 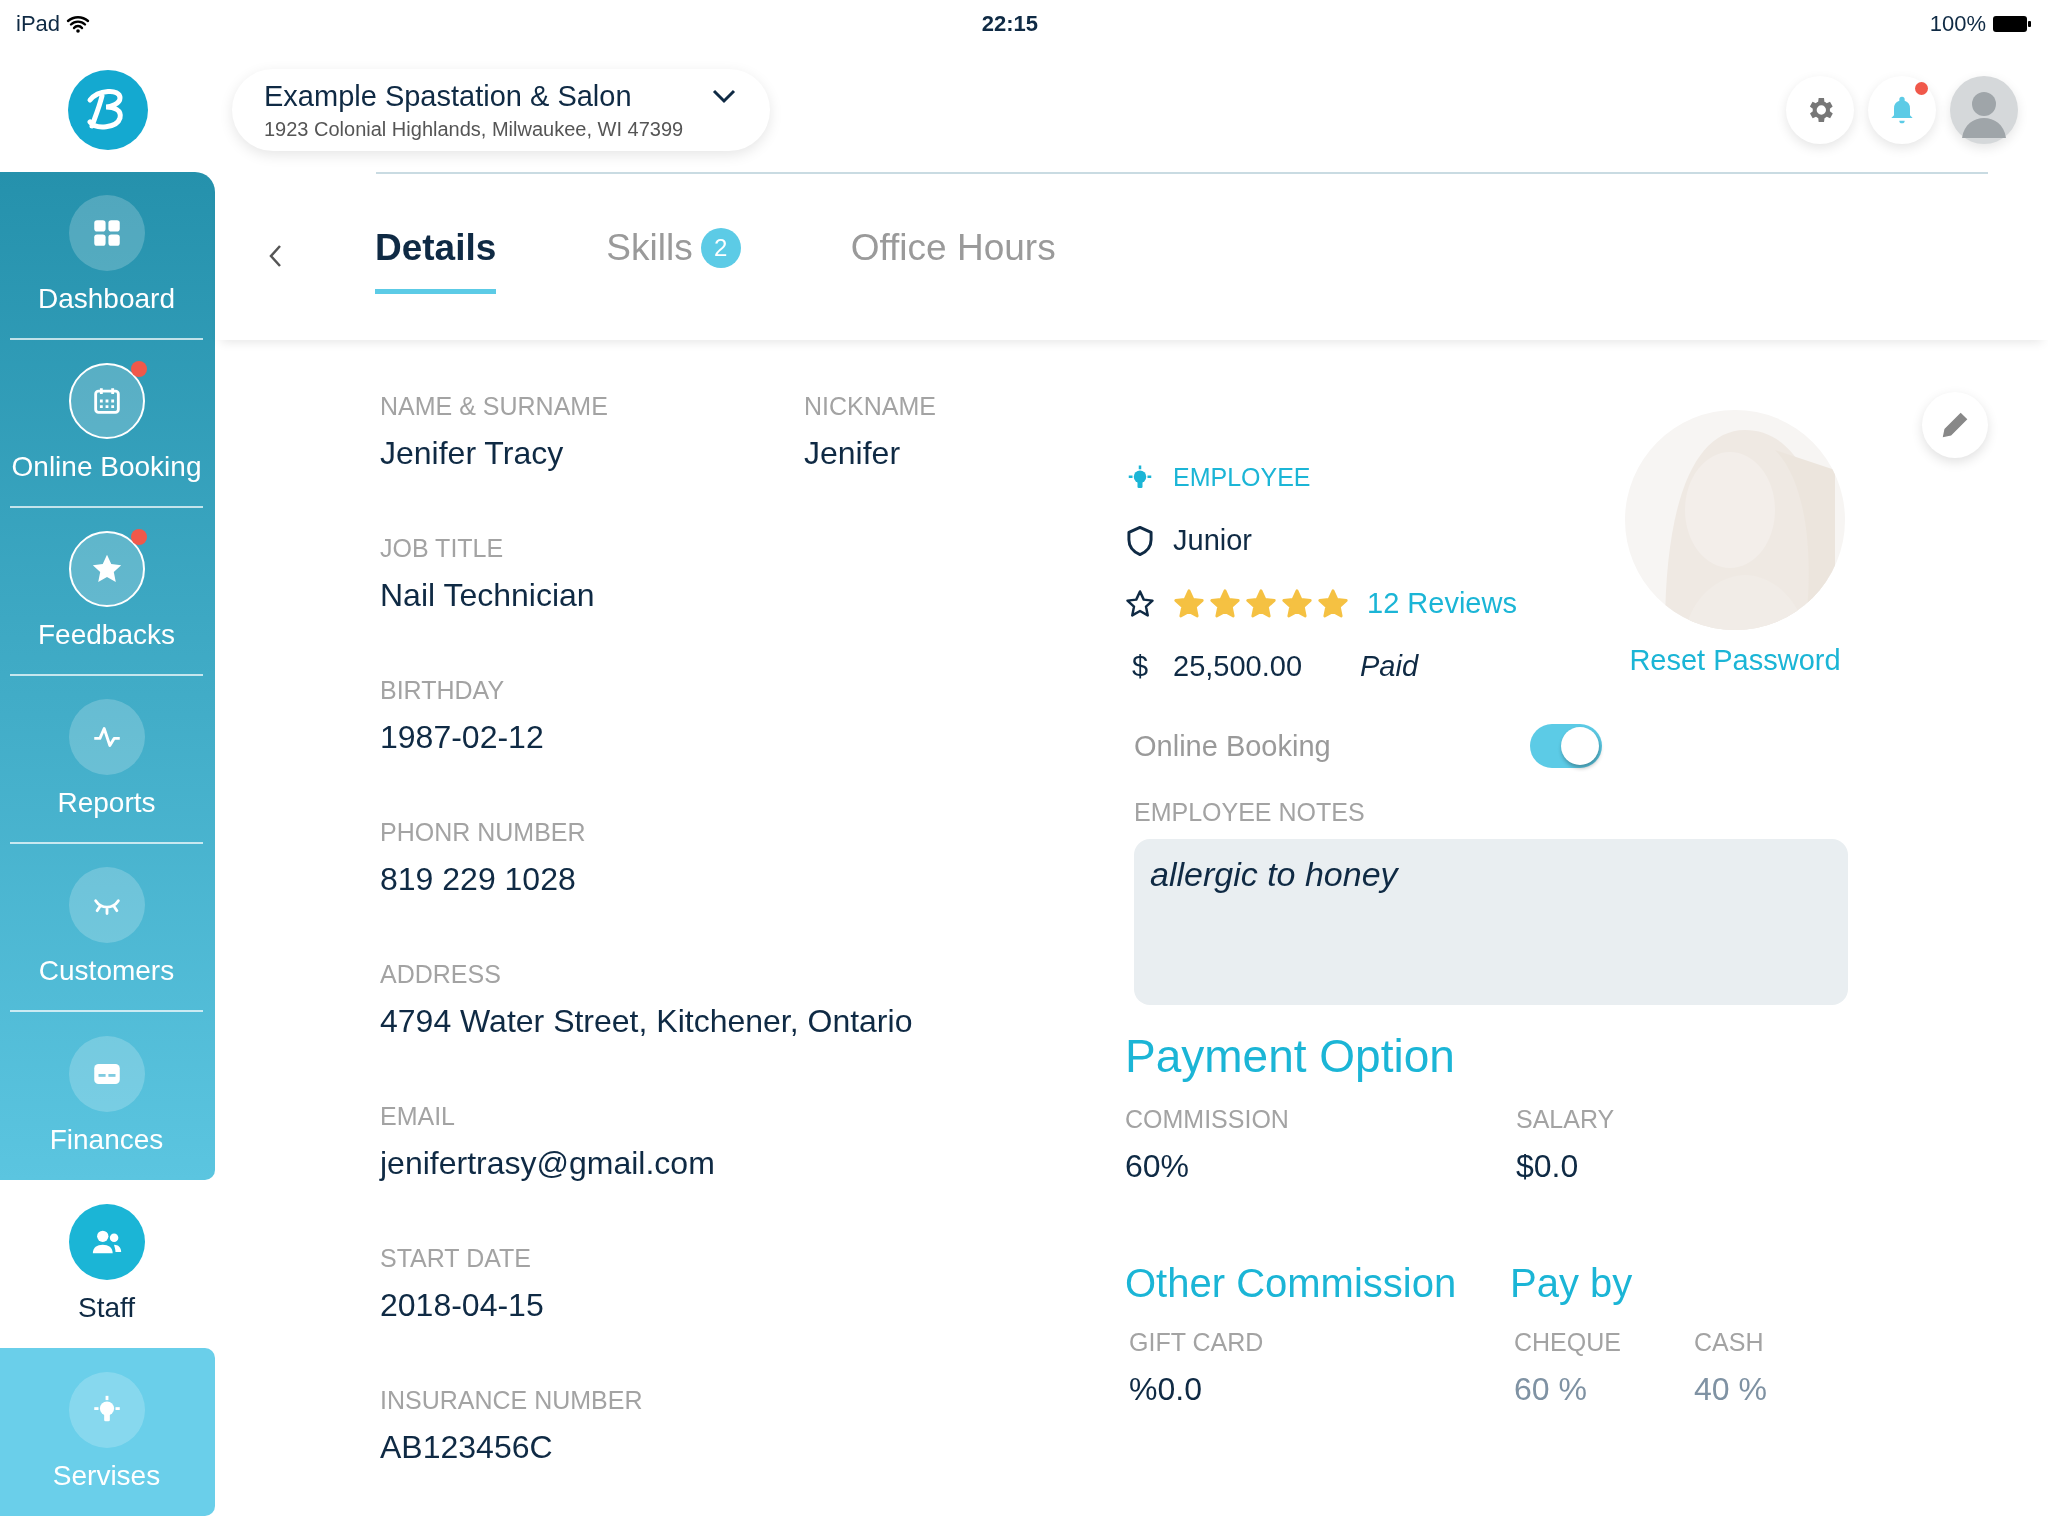 I want to click on field-value: jenifertrasy@gmail.com, so click(x=548, y=1163).